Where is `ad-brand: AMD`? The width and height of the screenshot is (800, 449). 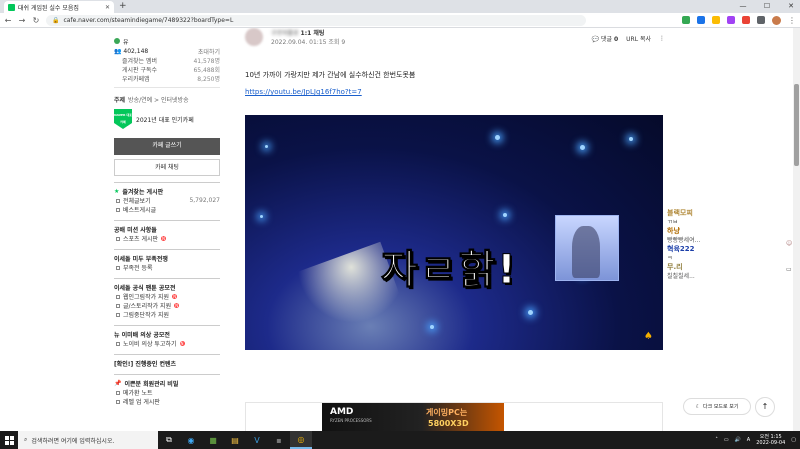 ad-brand: AMD is located at coordinates (342, 412).